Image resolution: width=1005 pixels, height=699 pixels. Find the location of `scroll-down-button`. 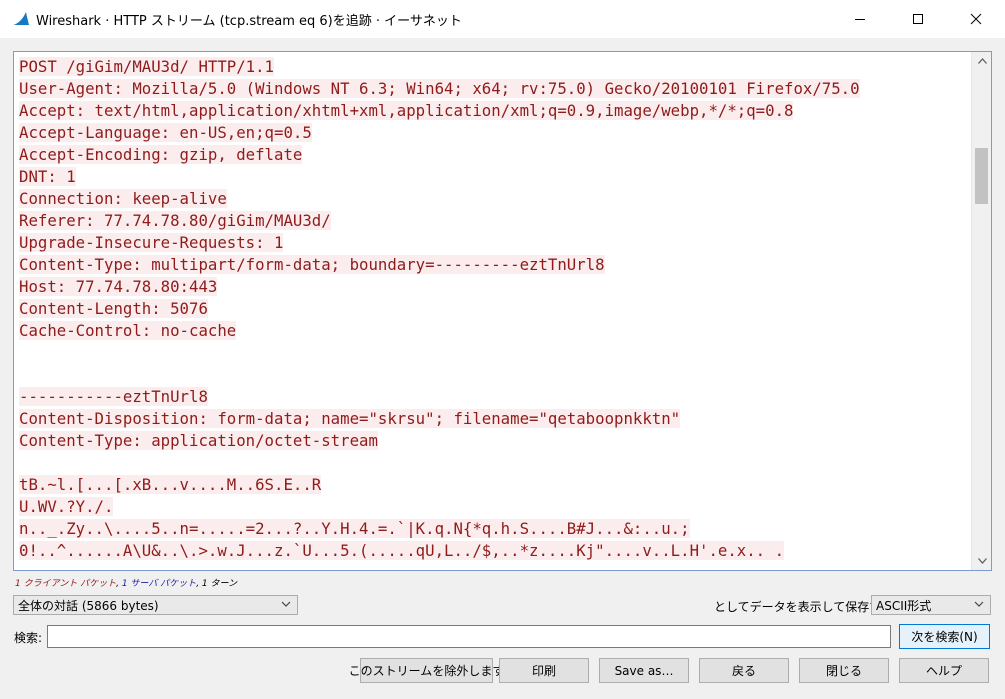

scroll-down-button is located at coordinates (981, 561).